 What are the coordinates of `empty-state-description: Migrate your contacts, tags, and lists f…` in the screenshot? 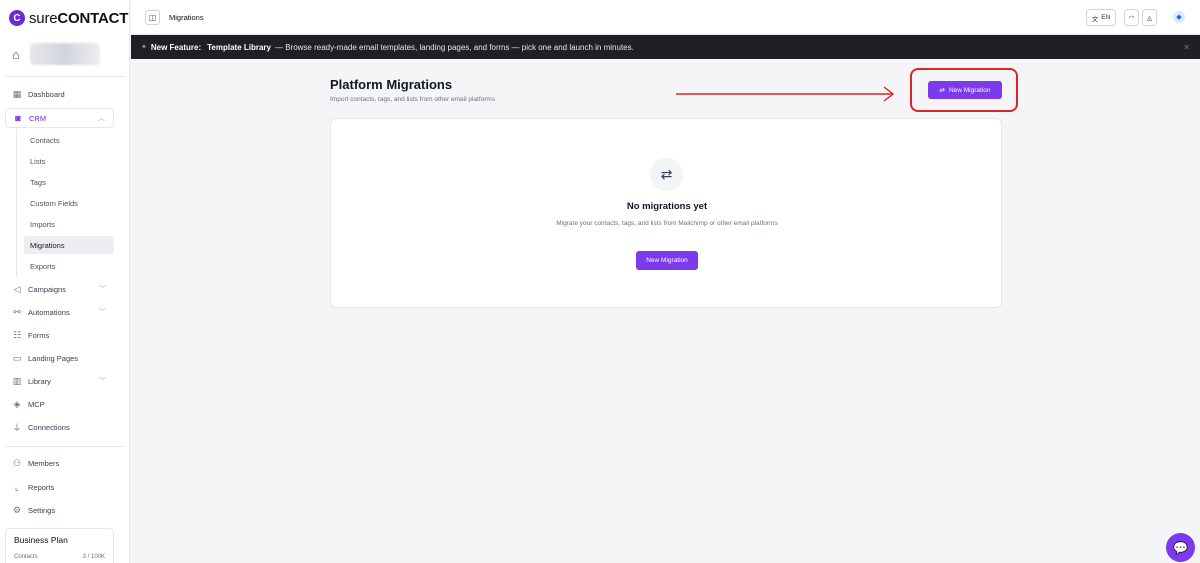 It's located at (667, 223).